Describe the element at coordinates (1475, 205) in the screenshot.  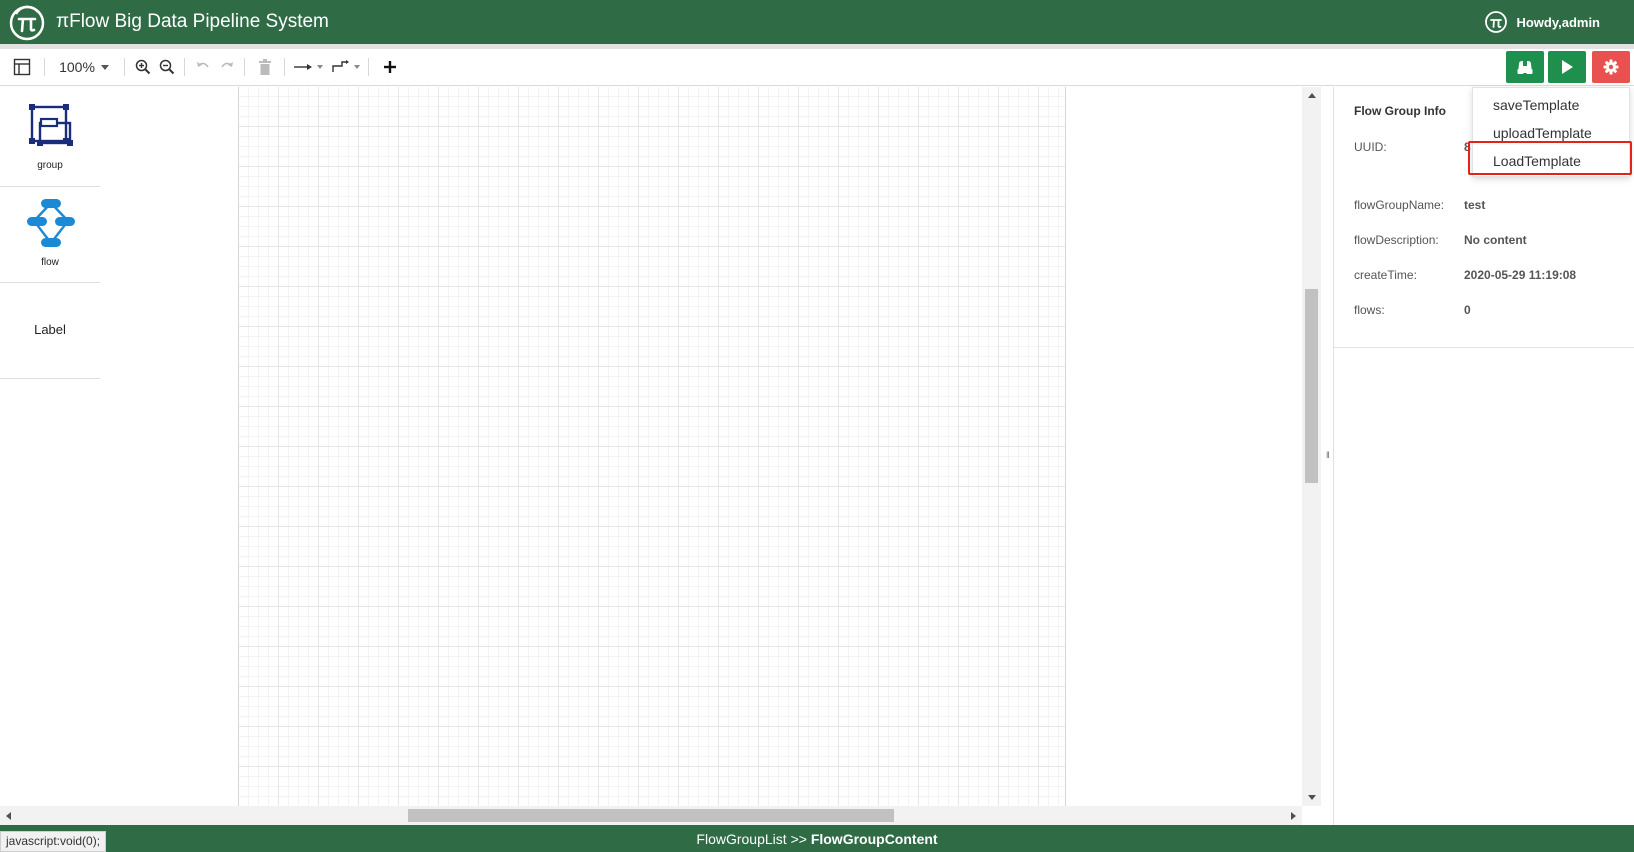
I see `info-value: test` at that location.